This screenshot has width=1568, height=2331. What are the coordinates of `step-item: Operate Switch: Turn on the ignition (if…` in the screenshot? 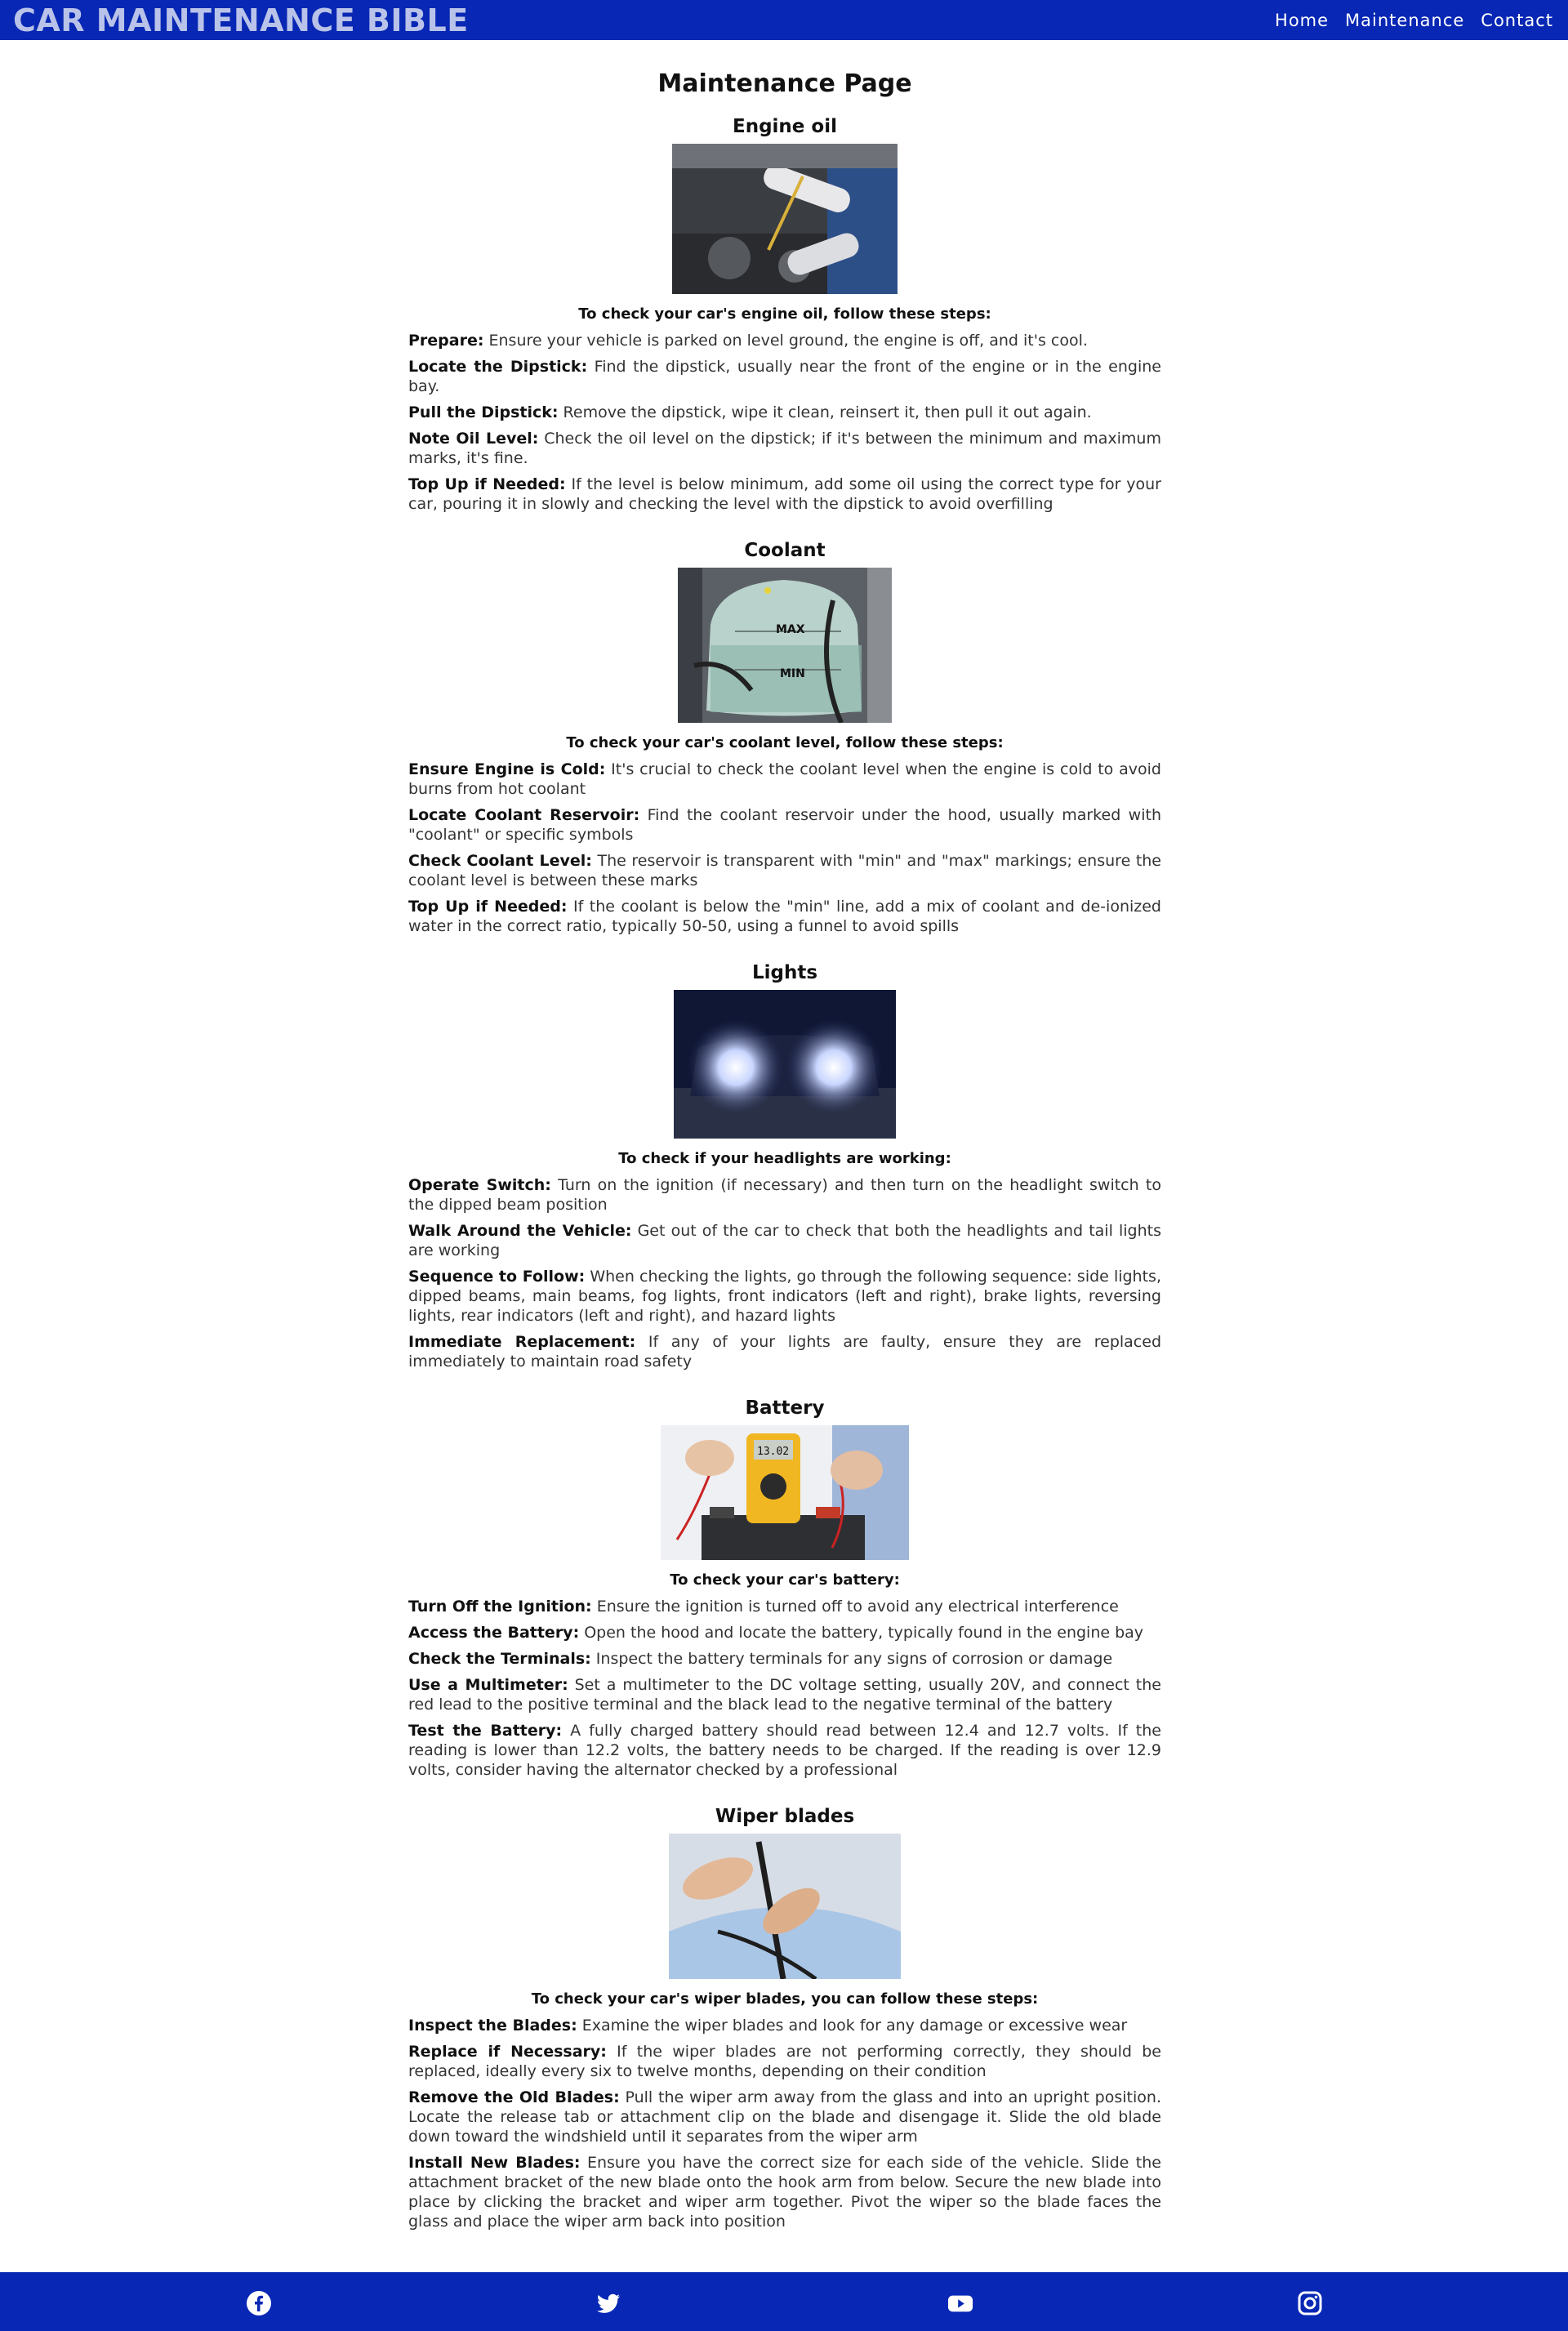 It's located at (784, 1195).